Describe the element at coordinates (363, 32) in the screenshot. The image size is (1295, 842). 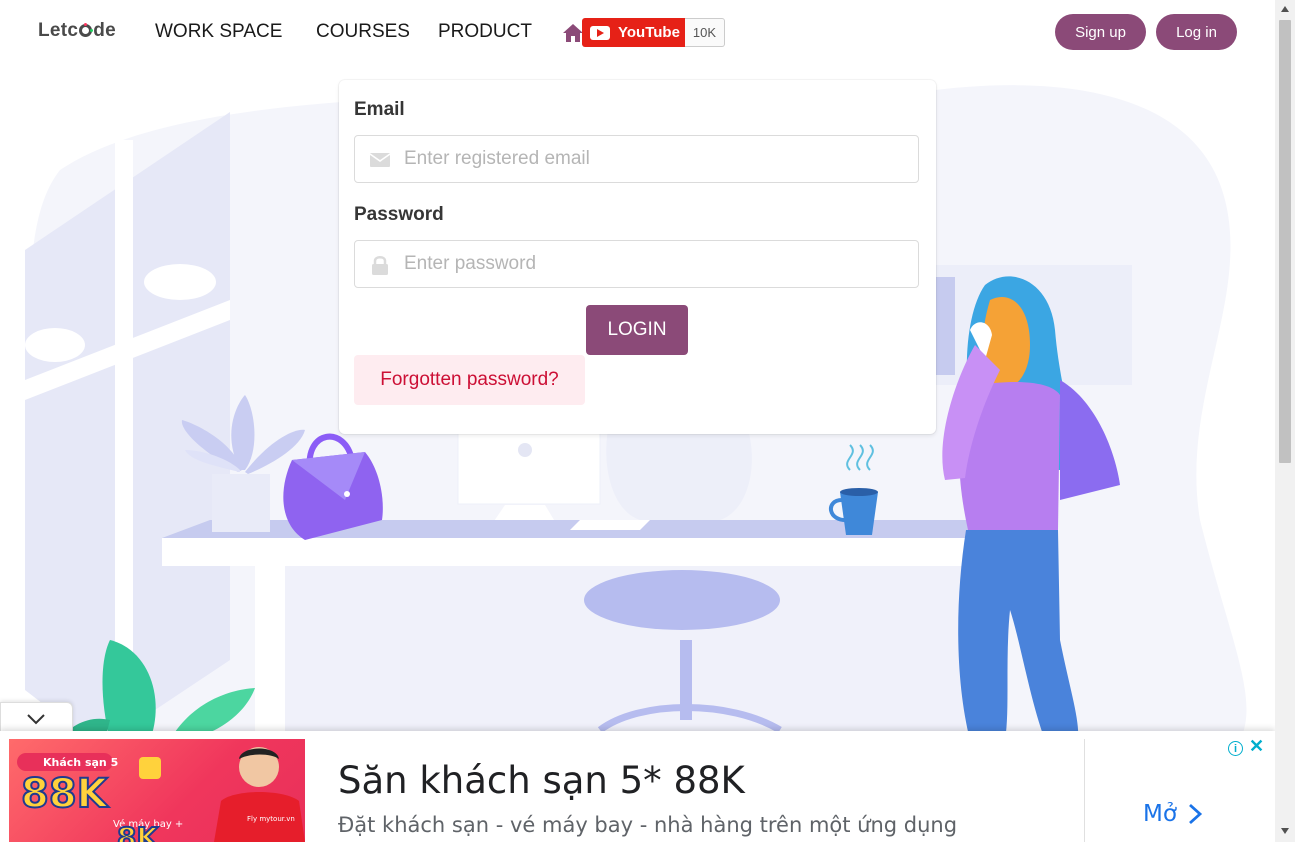
I see `nav-courses: COURSES` at that location.